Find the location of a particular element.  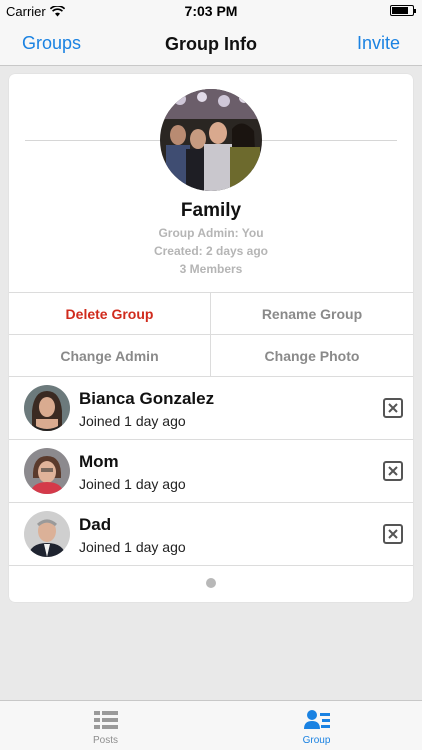

member-name: Mom is located at coordinates (99, 461).